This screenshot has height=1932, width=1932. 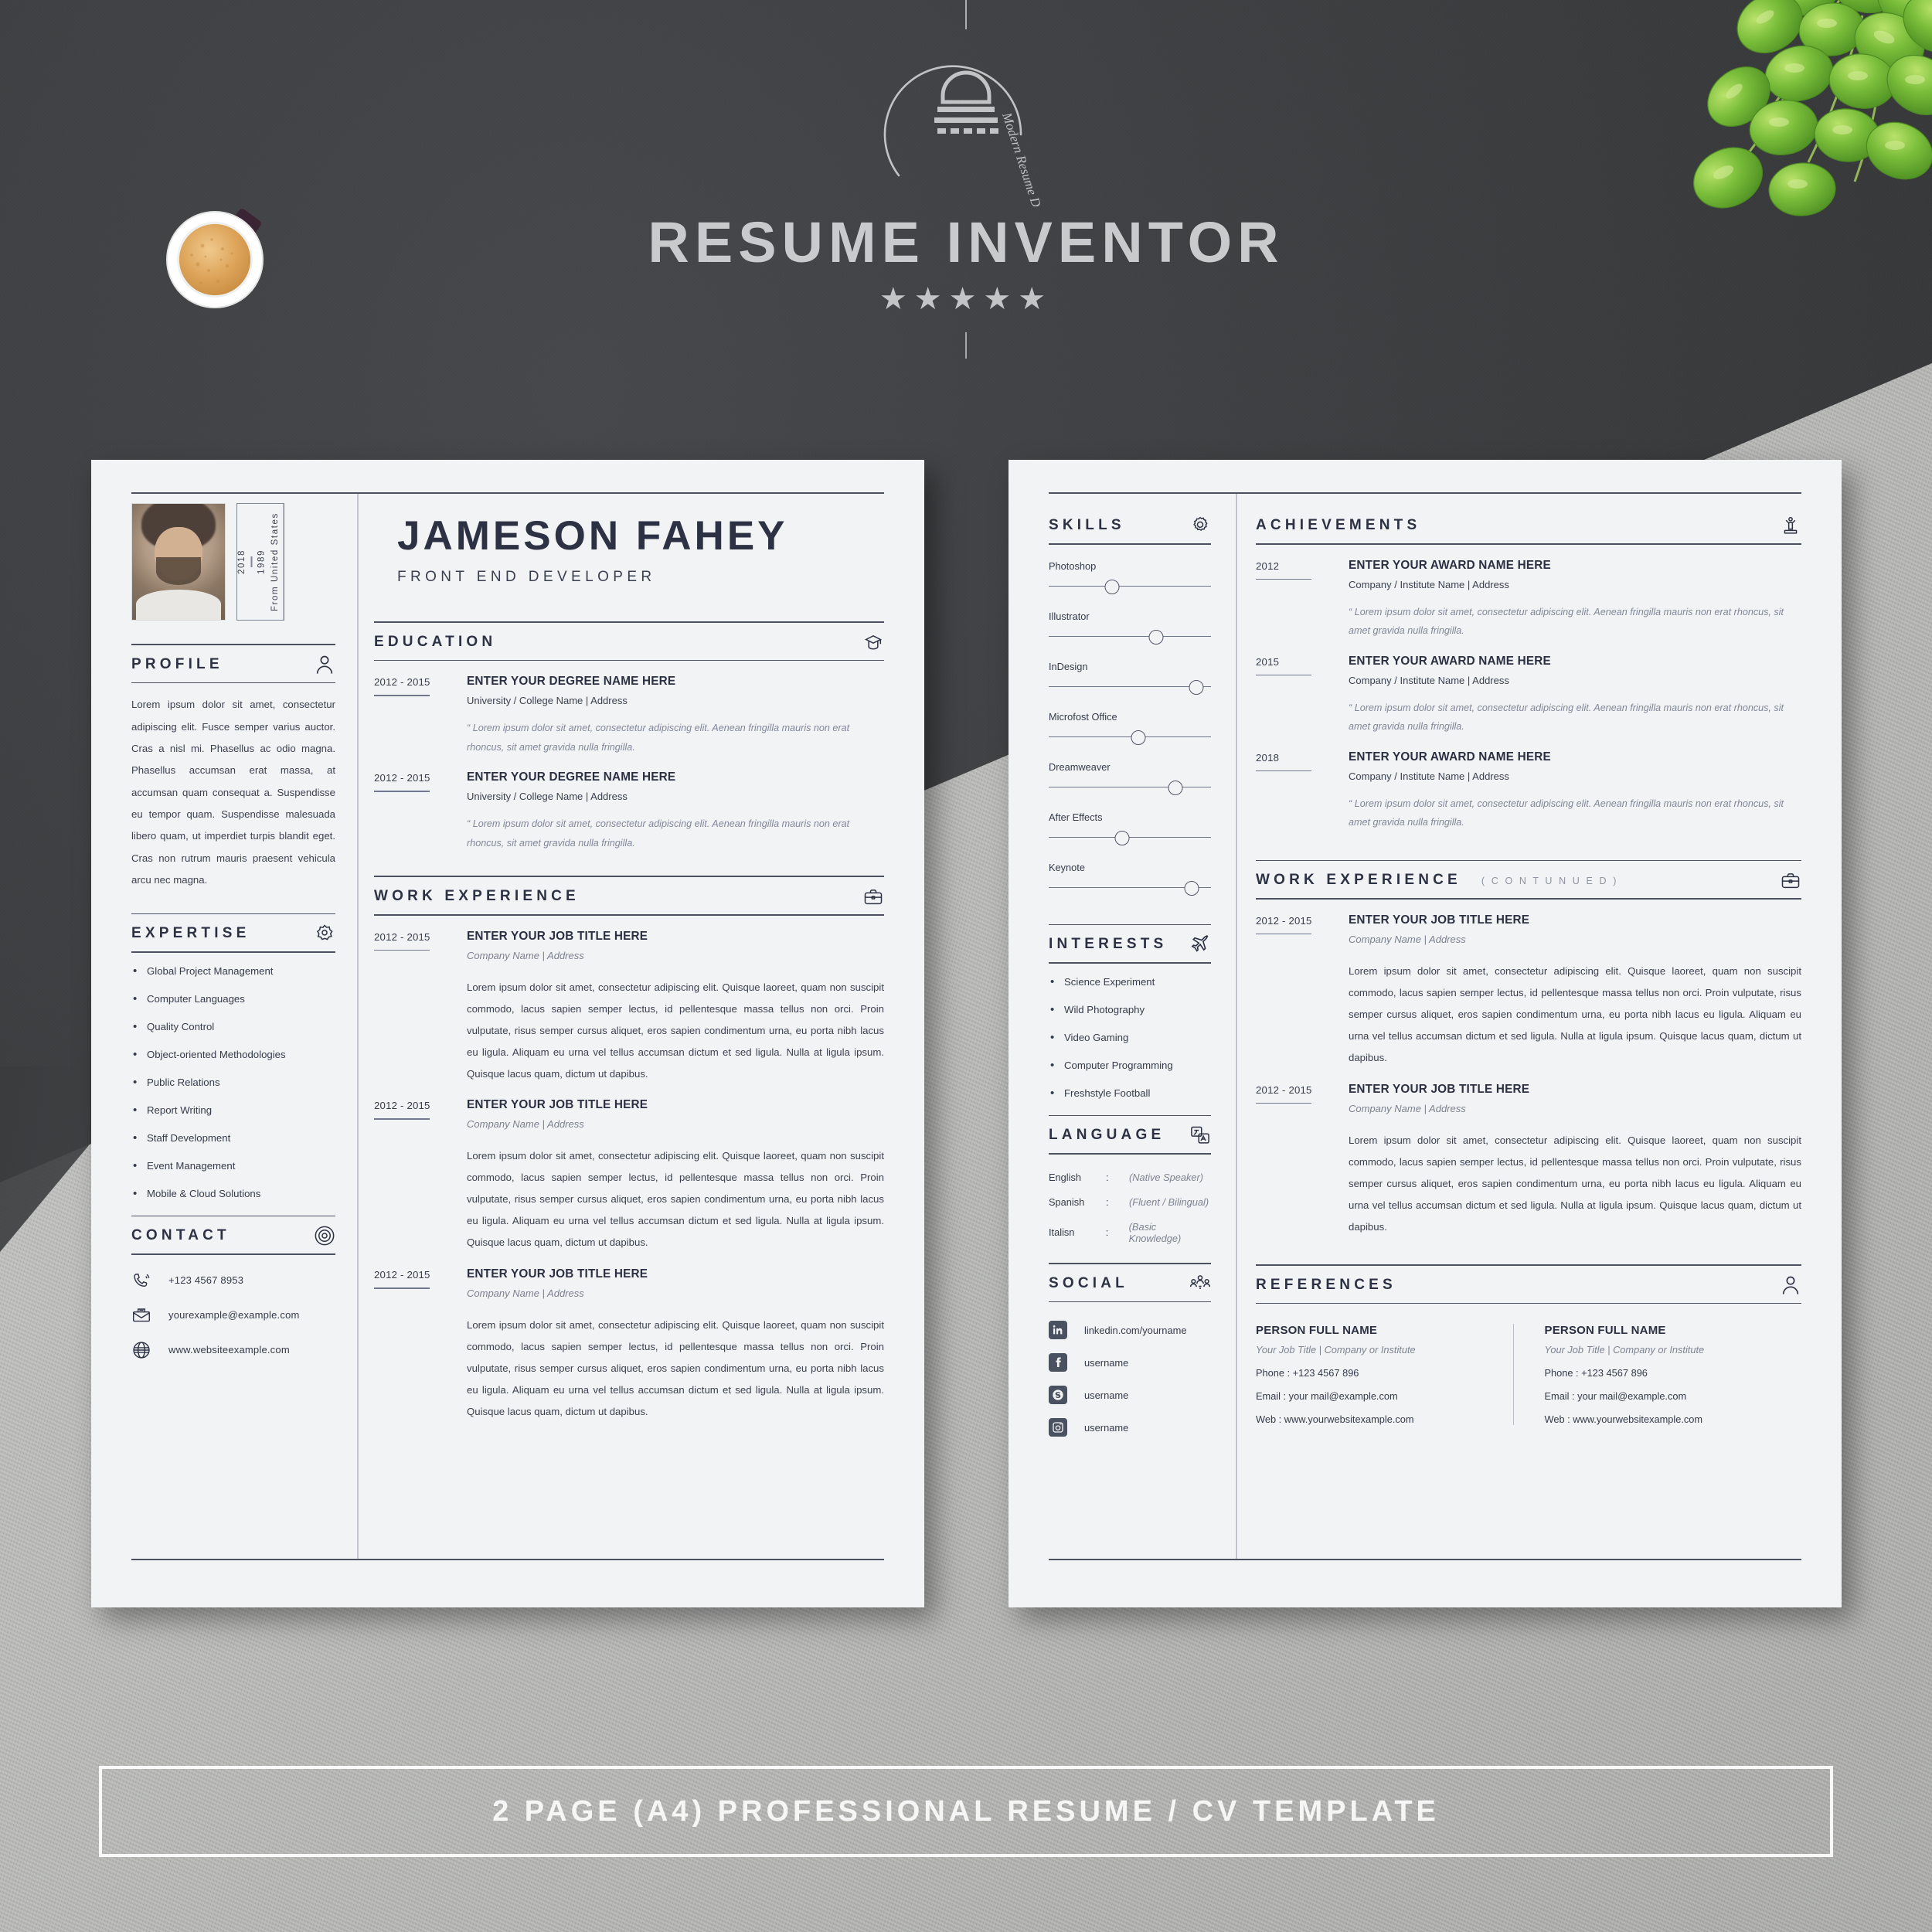 What do you see at coordinates (402, 695) in the screenshot?
I see `education-entry-date-underline` at bounding box center [402, 695].